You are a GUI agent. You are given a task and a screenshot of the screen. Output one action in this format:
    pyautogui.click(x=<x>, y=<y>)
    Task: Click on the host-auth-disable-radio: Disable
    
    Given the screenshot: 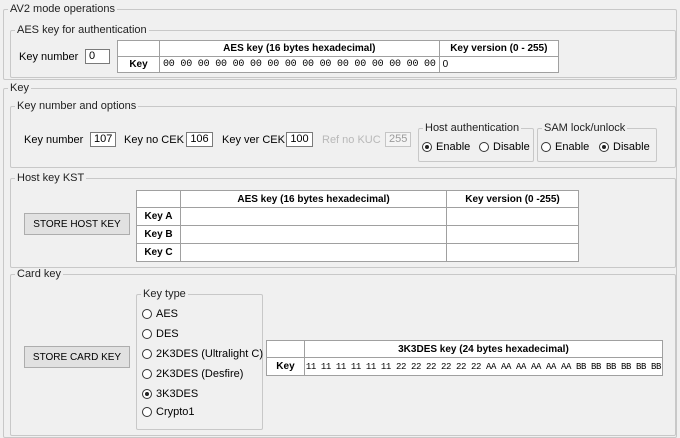 What is the action you would take?
    pyautogui.click(x=504, y=147)
    